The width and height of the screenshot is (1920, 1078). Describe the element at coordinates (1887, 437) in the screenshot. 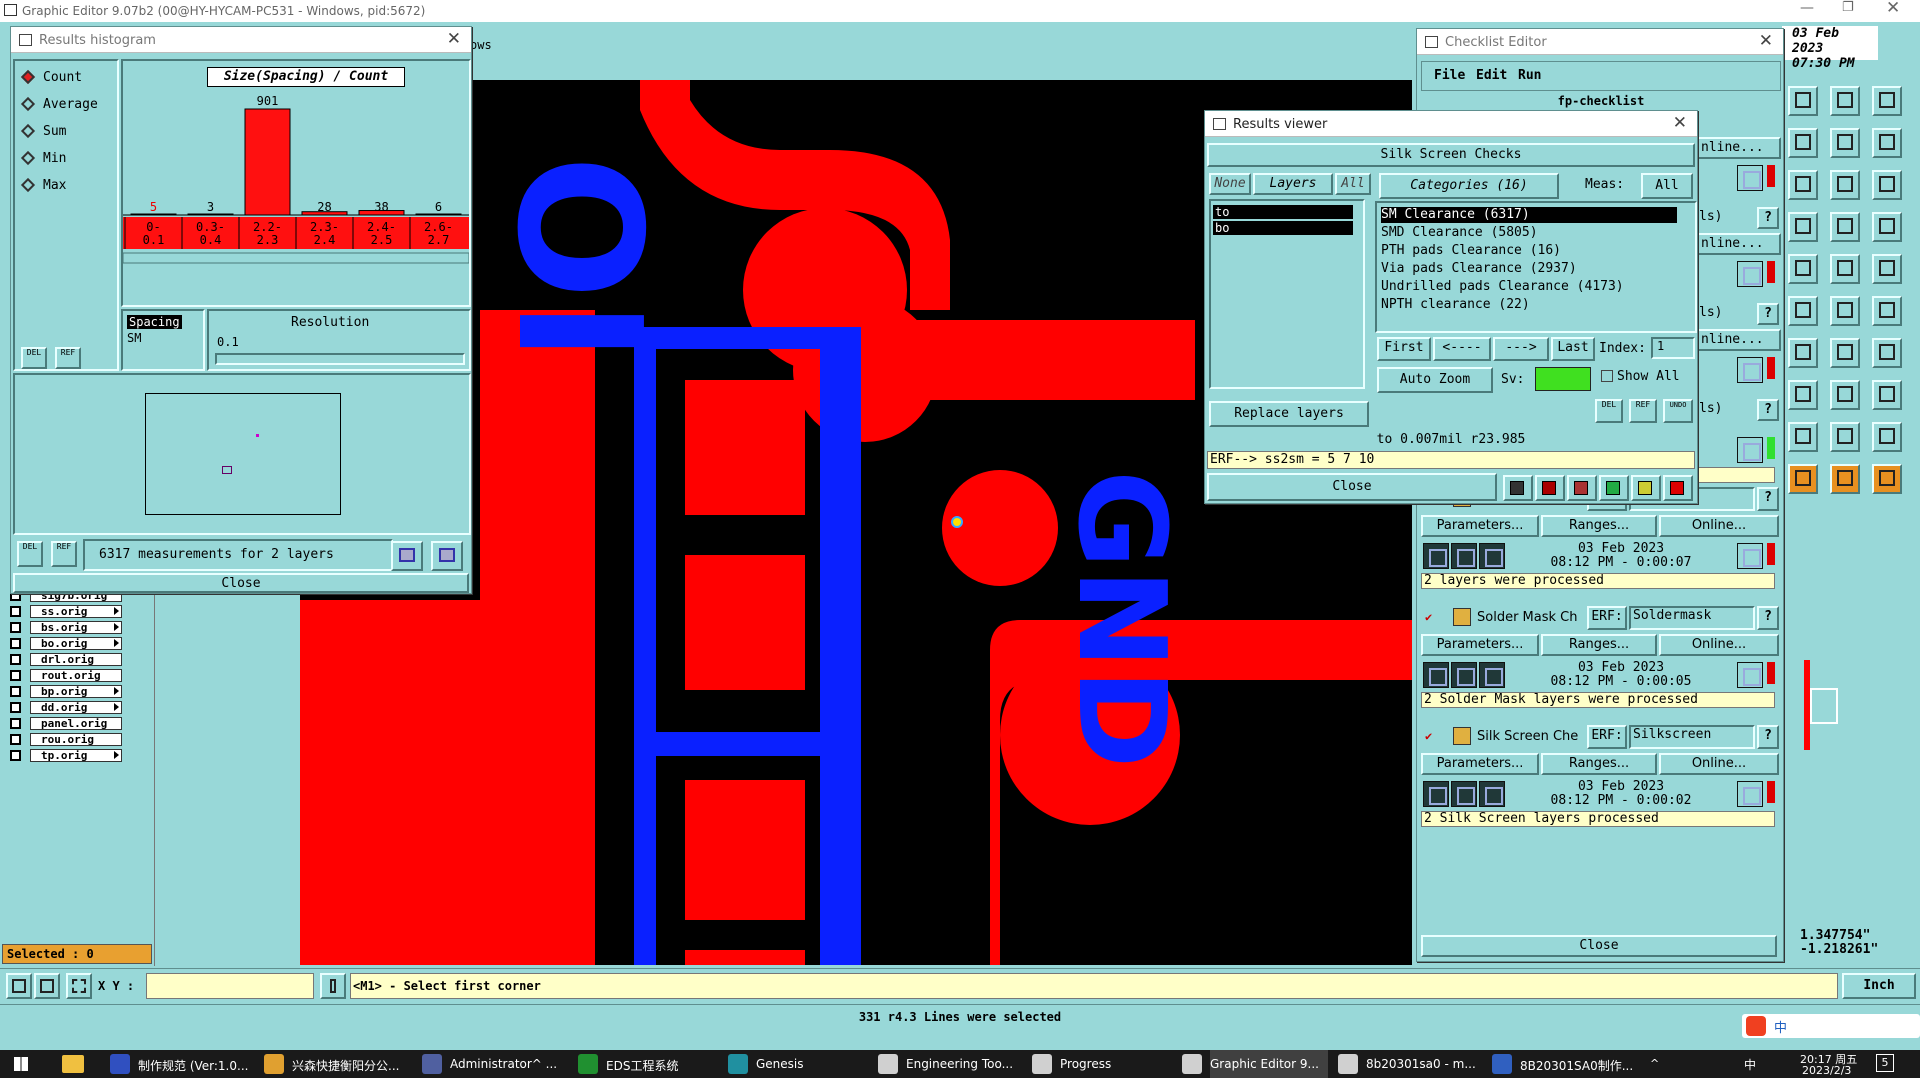

I see `text-c-tool-button` at that location.